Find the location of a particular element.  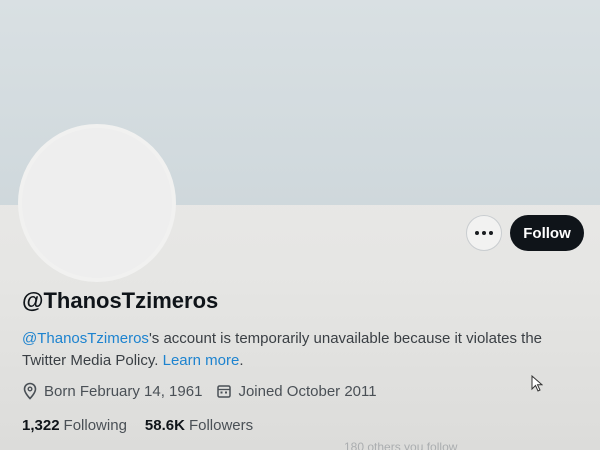

follow-button-label: Follow is located at coordinates (547, 233).